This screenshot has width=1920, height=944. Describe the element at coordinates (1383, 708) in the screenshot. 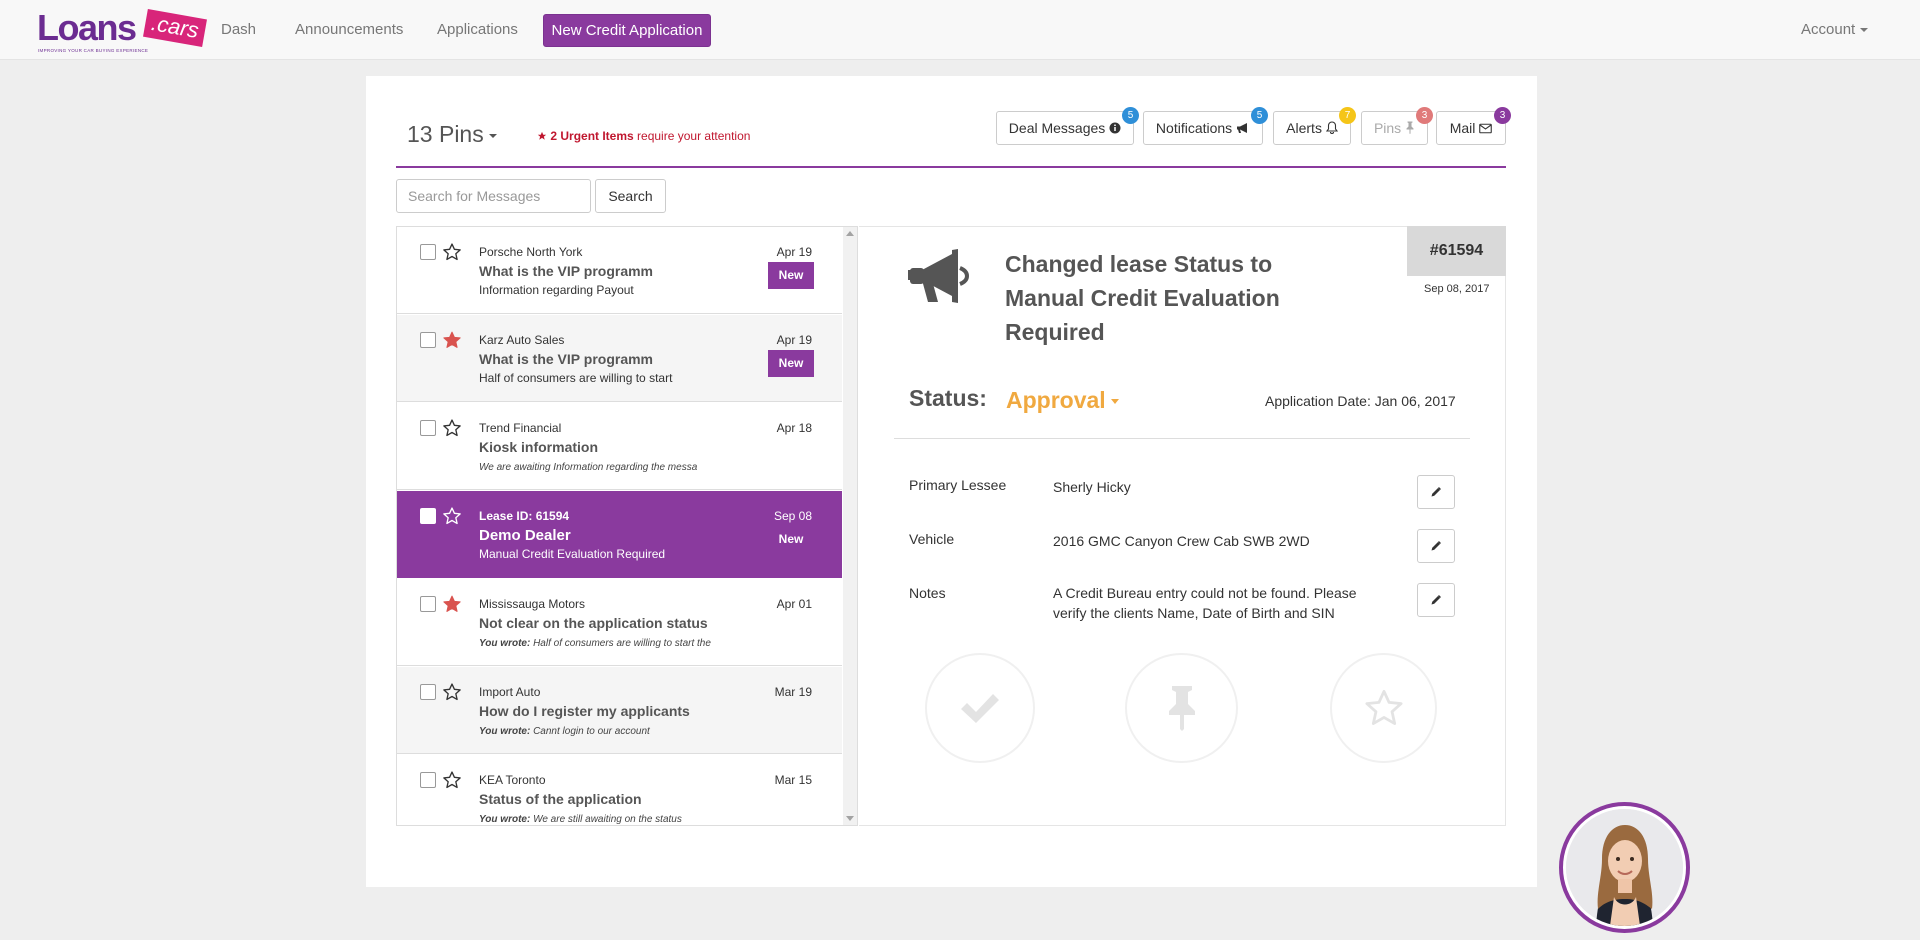

I see `star-action-button` at that location.